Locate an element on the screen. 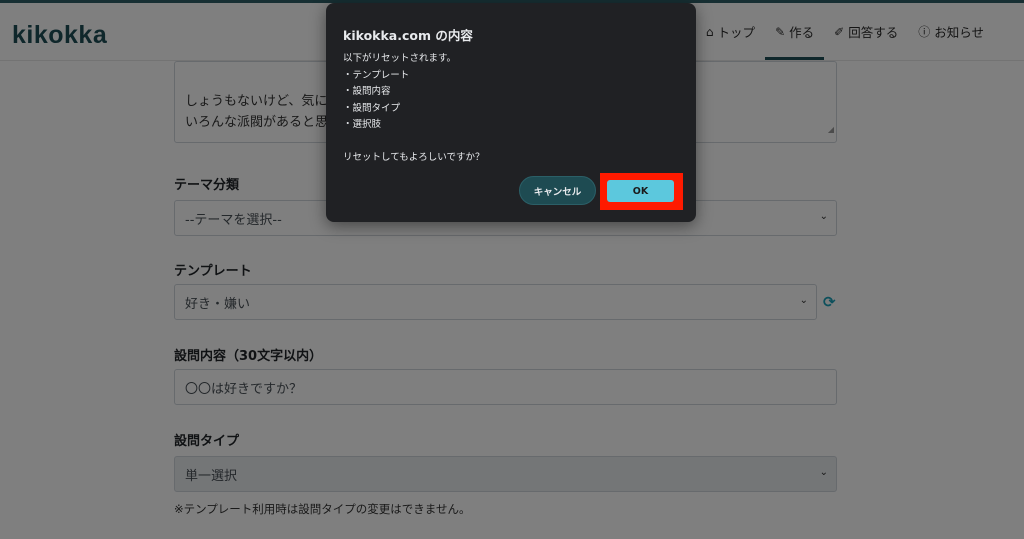 Image resolution: width=1024 pixels, height=539 pixels. reset-item: ・設問タイプ is located at coordinates (372, 108).